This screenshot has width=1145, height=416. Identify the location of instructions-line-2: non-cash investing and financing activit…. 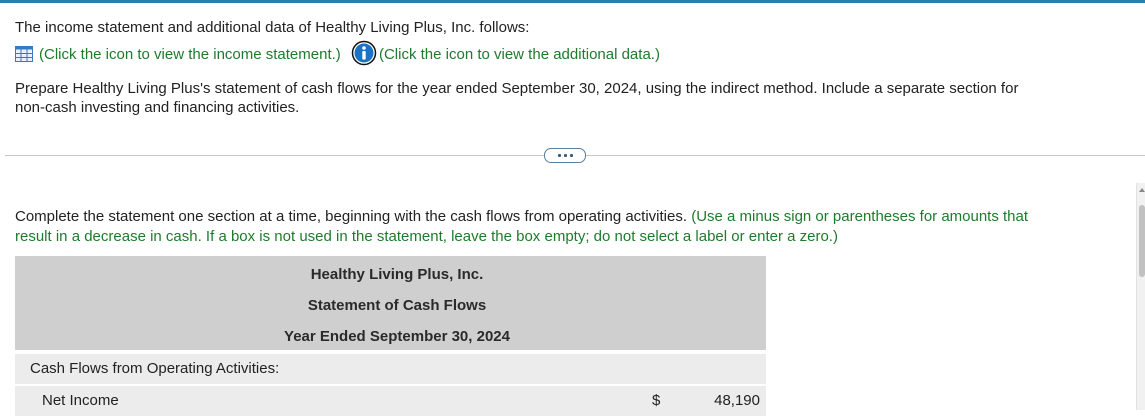
(157, 107).